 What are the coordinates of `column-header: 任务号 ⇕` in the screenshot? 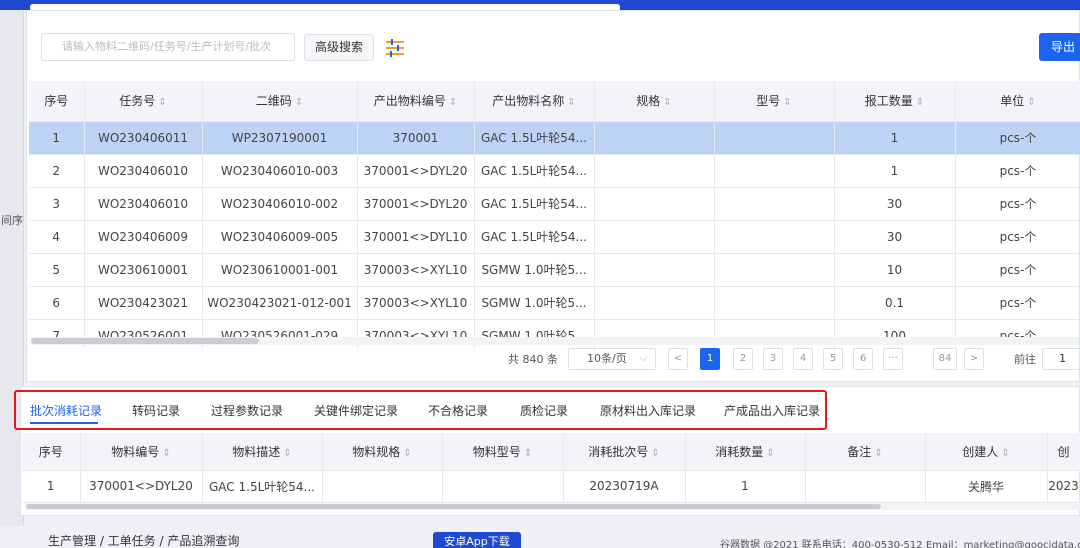 It's located at (143, 101).